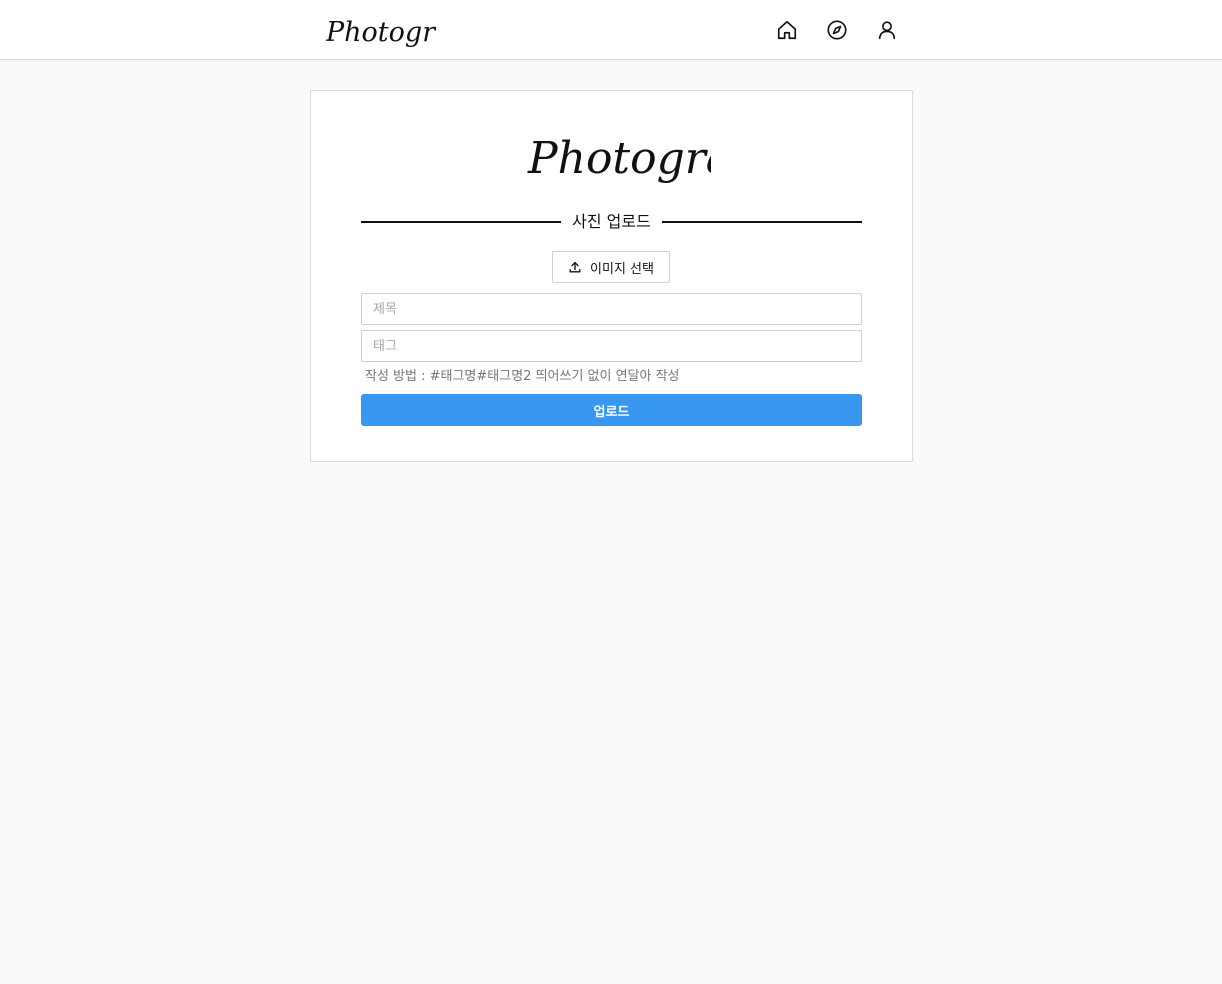 This screenshot has height=984, width=1222. What do you see at coordinates (611, 410) in the screenshot?
I see `upload-button: 업로드` at bounding box center [611, 410].